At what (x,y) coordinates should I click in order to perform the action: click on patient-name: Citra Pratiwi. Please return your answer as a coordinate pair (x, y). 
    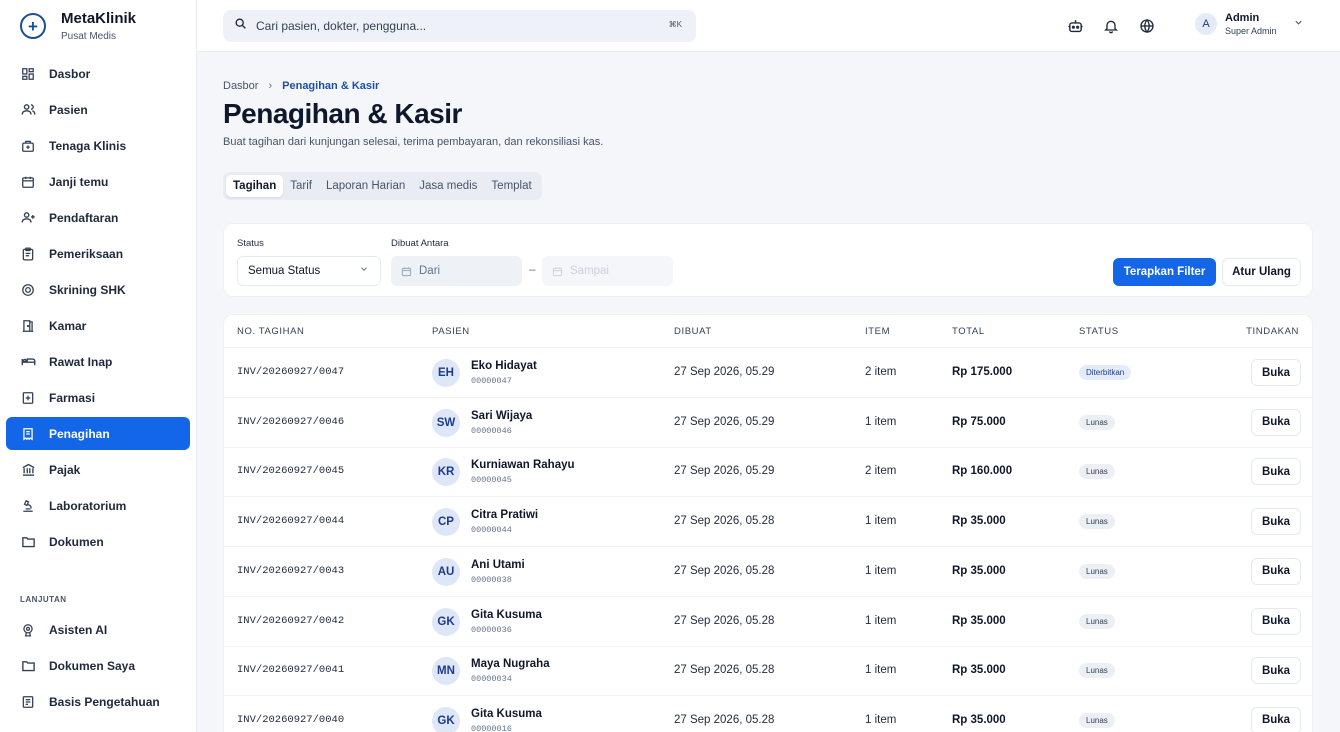
    Looking at the image, I should click on (504, 515).